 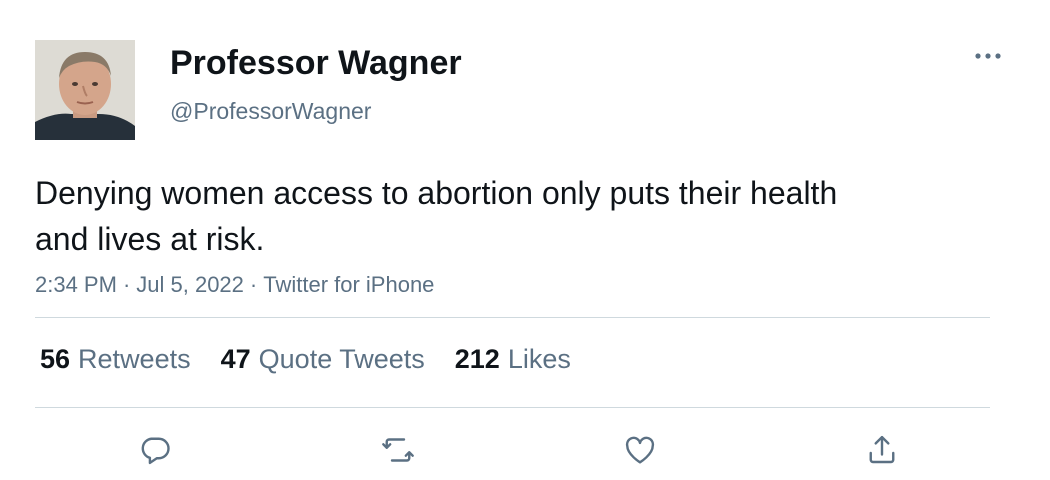 I want to click on reply-icon, so click(x=155, y=451).